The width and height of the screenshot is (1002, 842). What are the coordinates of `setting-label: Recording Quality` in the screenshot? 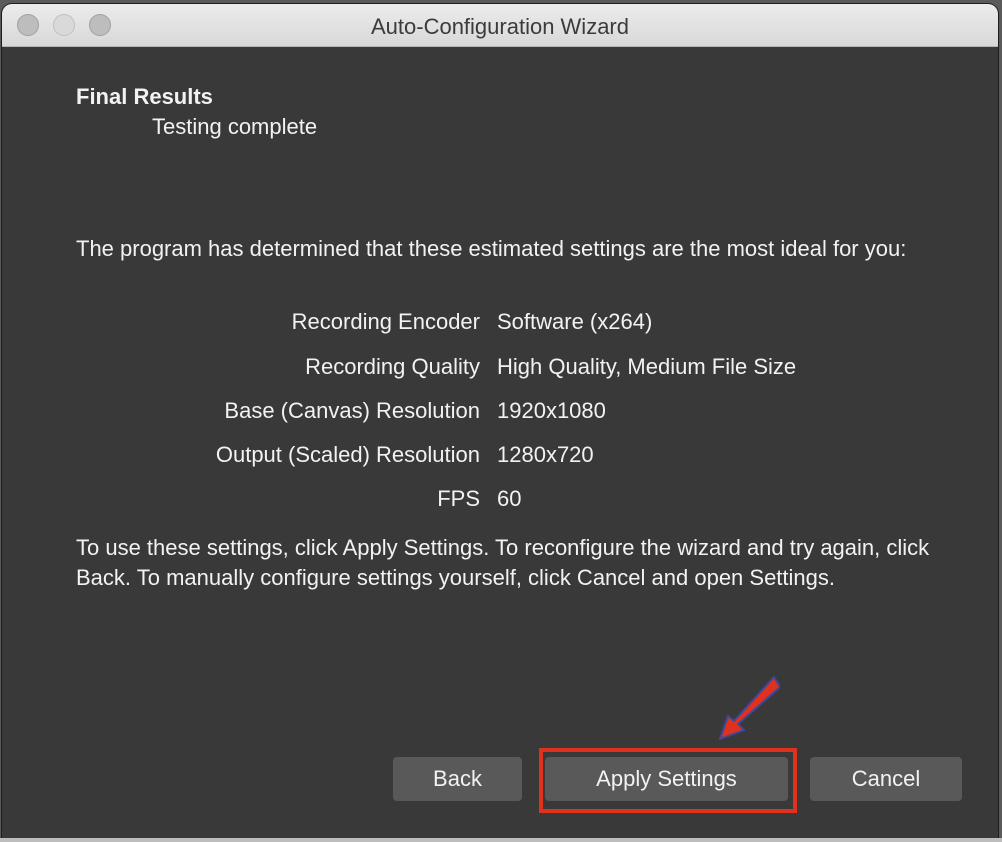 It's located at (392, 366).